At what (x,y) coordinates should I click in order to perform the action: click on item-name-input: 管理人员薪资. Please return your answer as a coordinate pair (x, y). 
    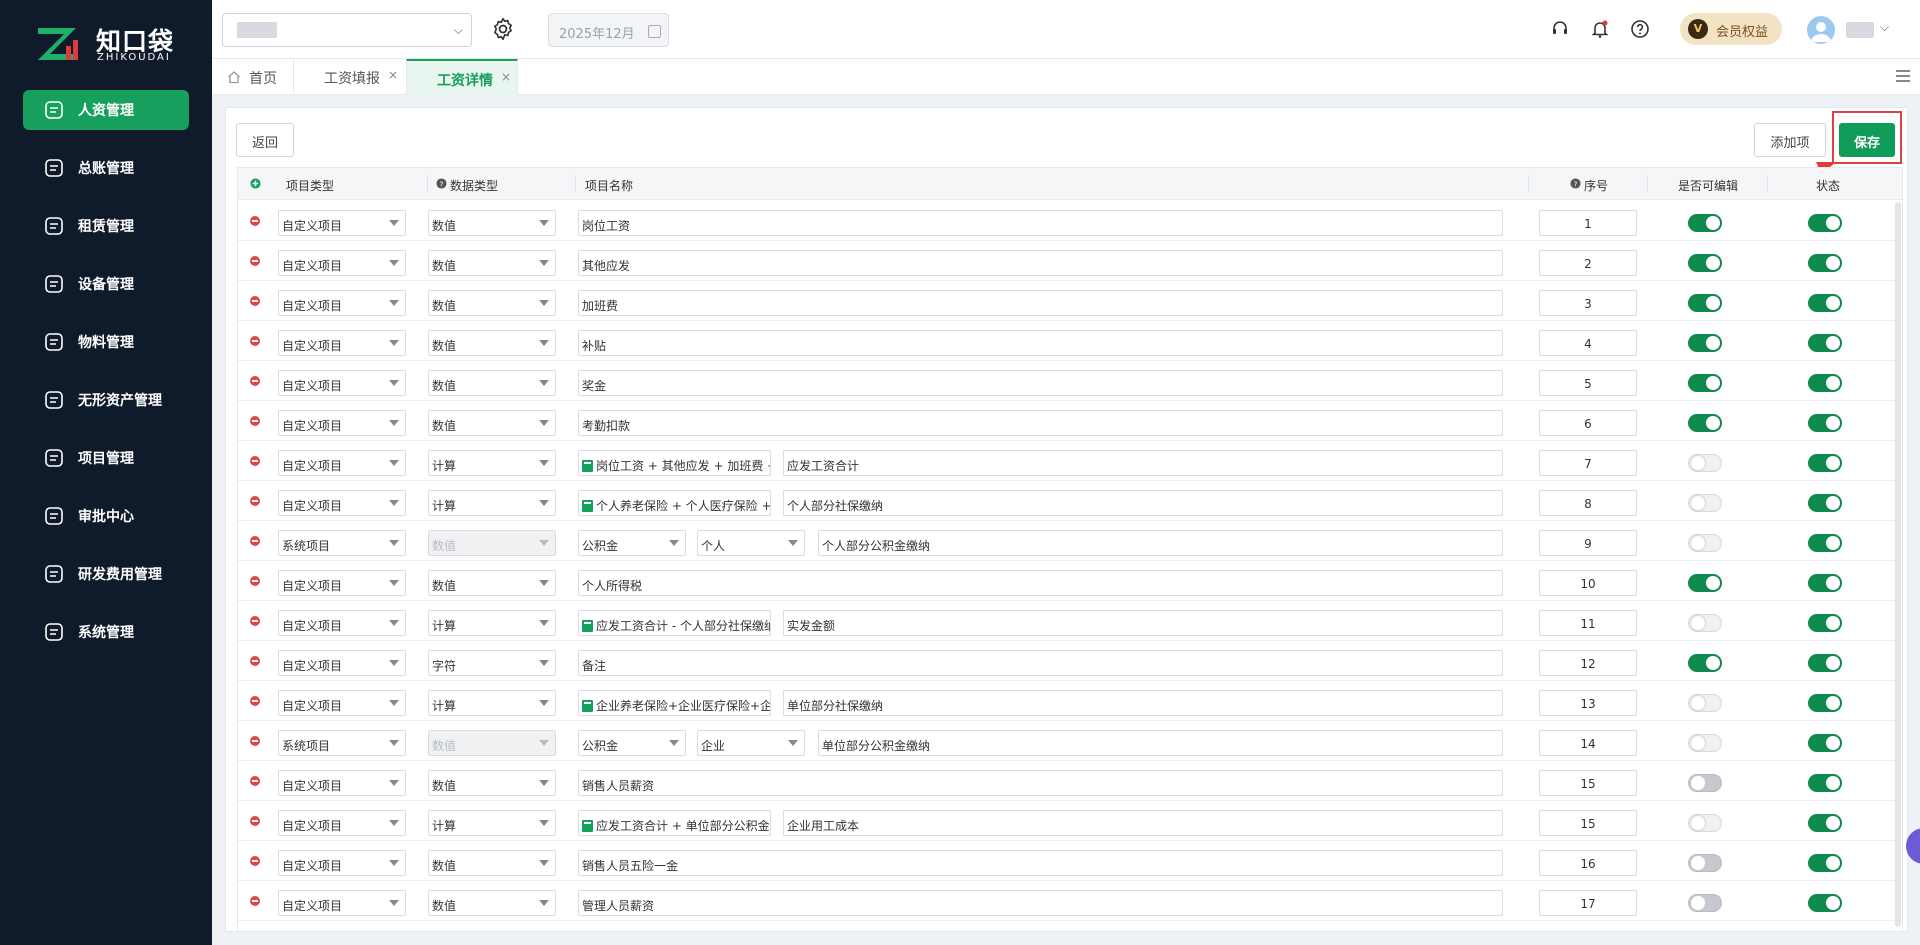
    Looking at the image, I should click on (1040, 903).